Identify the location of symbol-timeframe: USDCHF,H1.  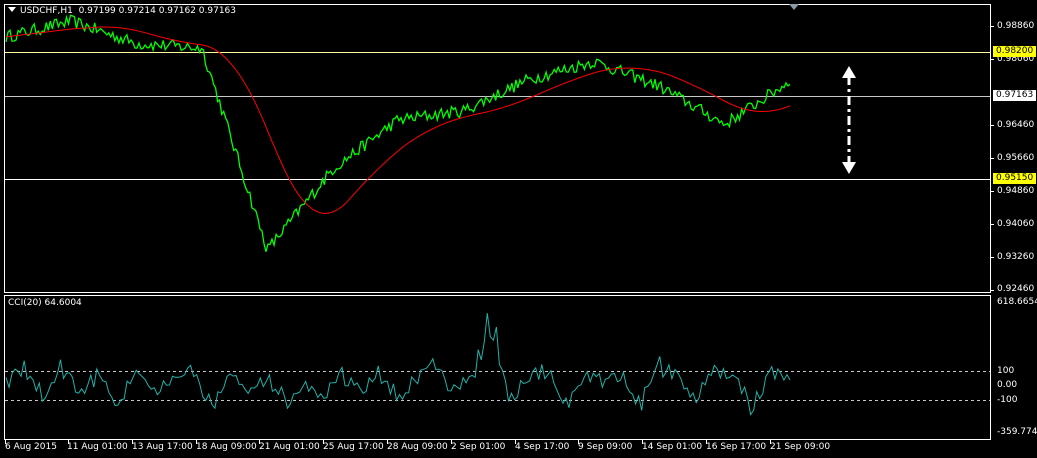
(46, 11).